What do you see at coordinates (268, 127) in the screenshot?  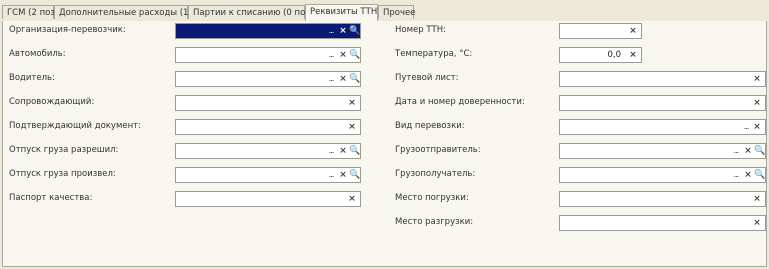 I see `confirming-doc-field: ×` at bounding box center [268, 127].